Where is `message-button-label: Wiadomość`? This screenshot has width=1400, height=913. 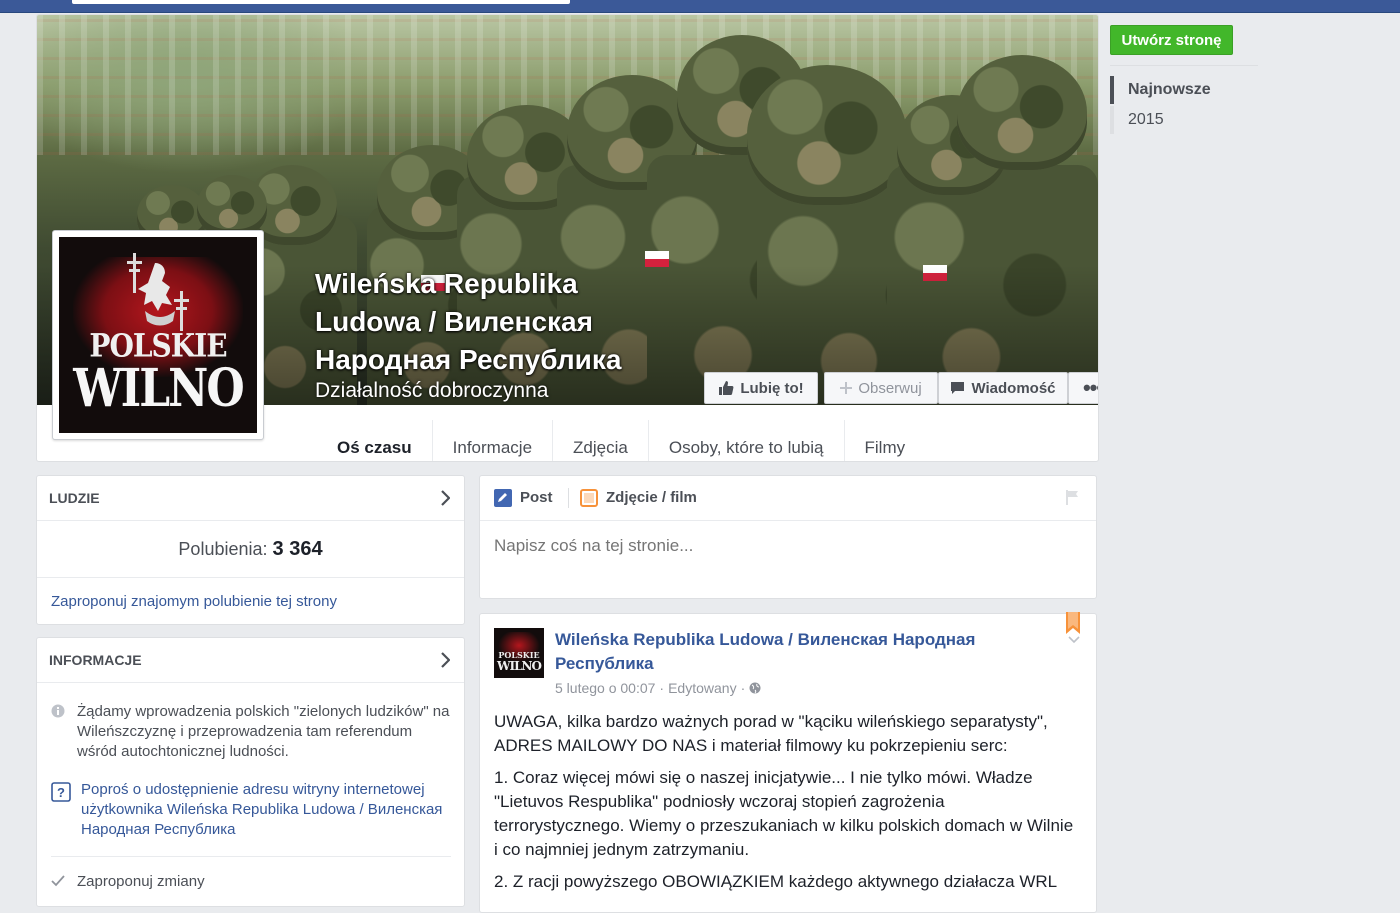
message-button-label: Wiadomość is located at coordinates (1013, 388).